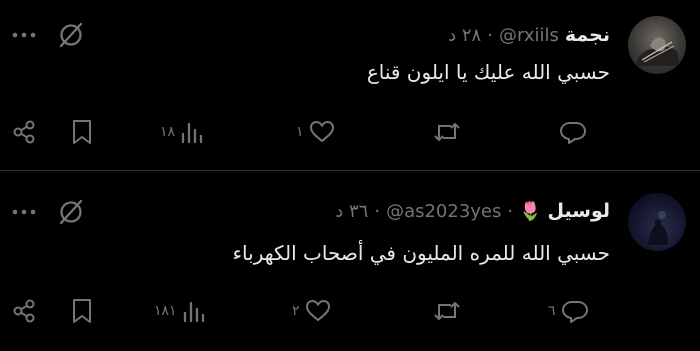 The width and height of the screenshot is (700, 351). What do you see at coordinates (350, 132) in the screenshot?
I see `tweet-actions: ١٨ ١` at bounding box center [350, 132].